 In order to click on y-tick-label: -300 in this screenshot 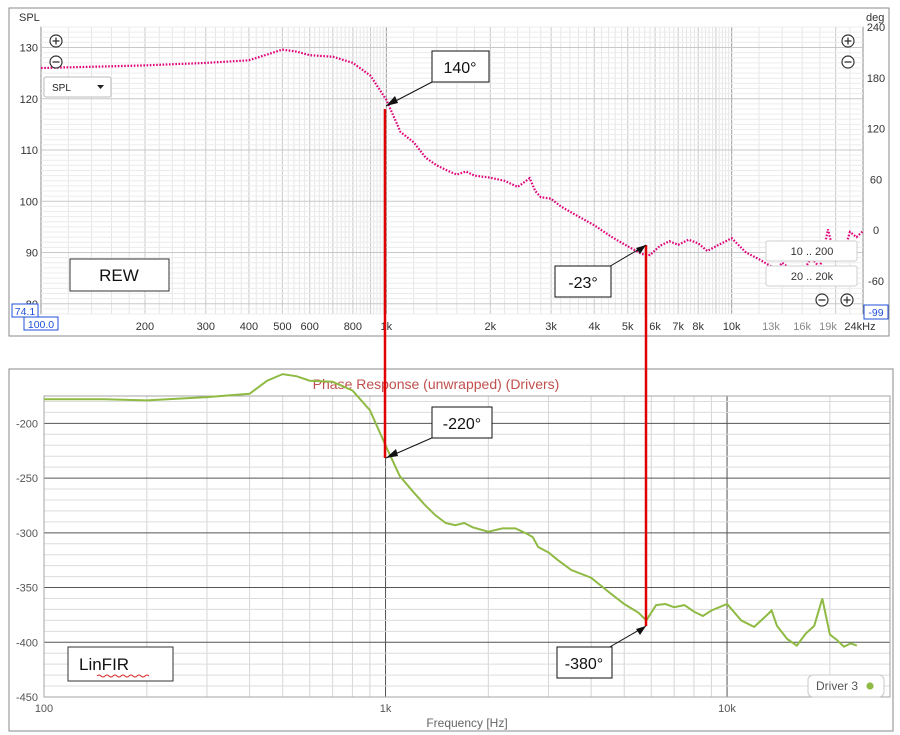, I will do `click(27, 534)`.